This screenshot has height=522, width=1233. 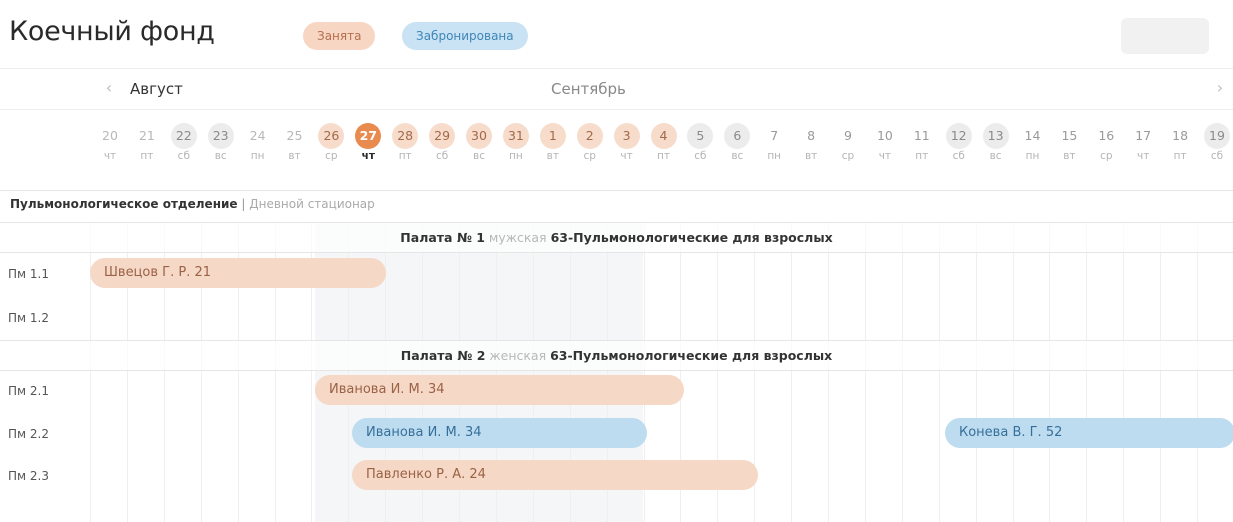 What do you see at coordinates (626, 136) in the screenshot?
I see `day-number: 3` at bounding box center [626, 136].